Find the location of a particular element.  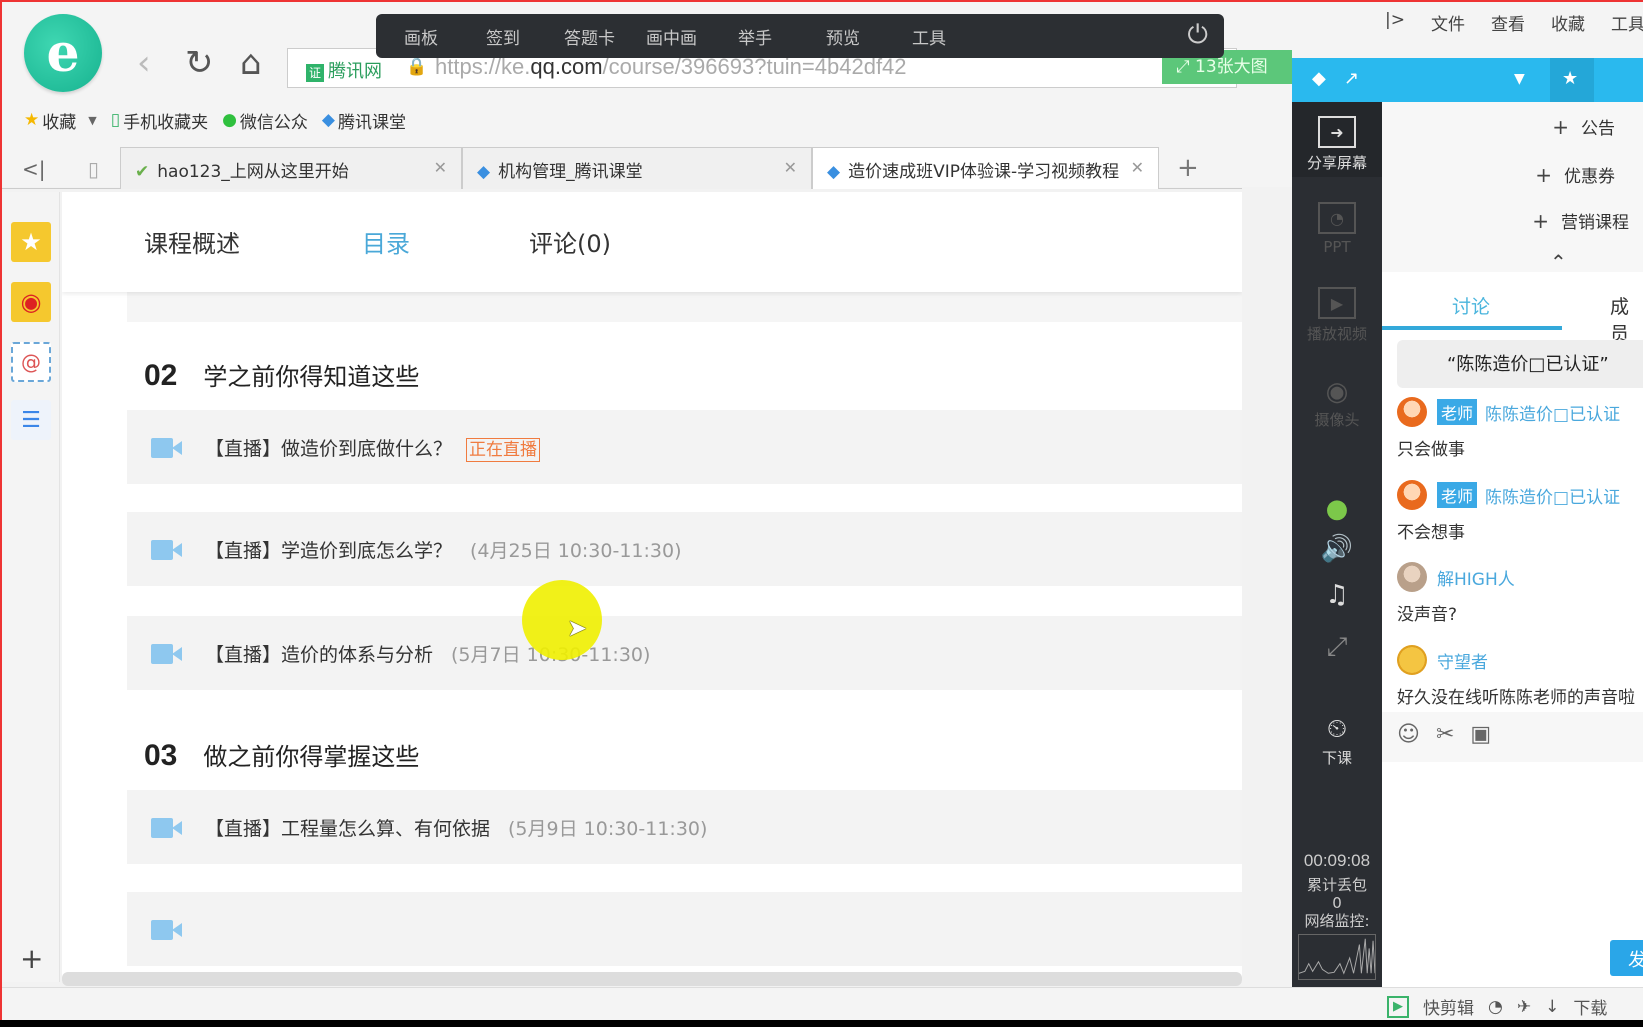

send-button: 发送 is located at coordinates (1626, 958).